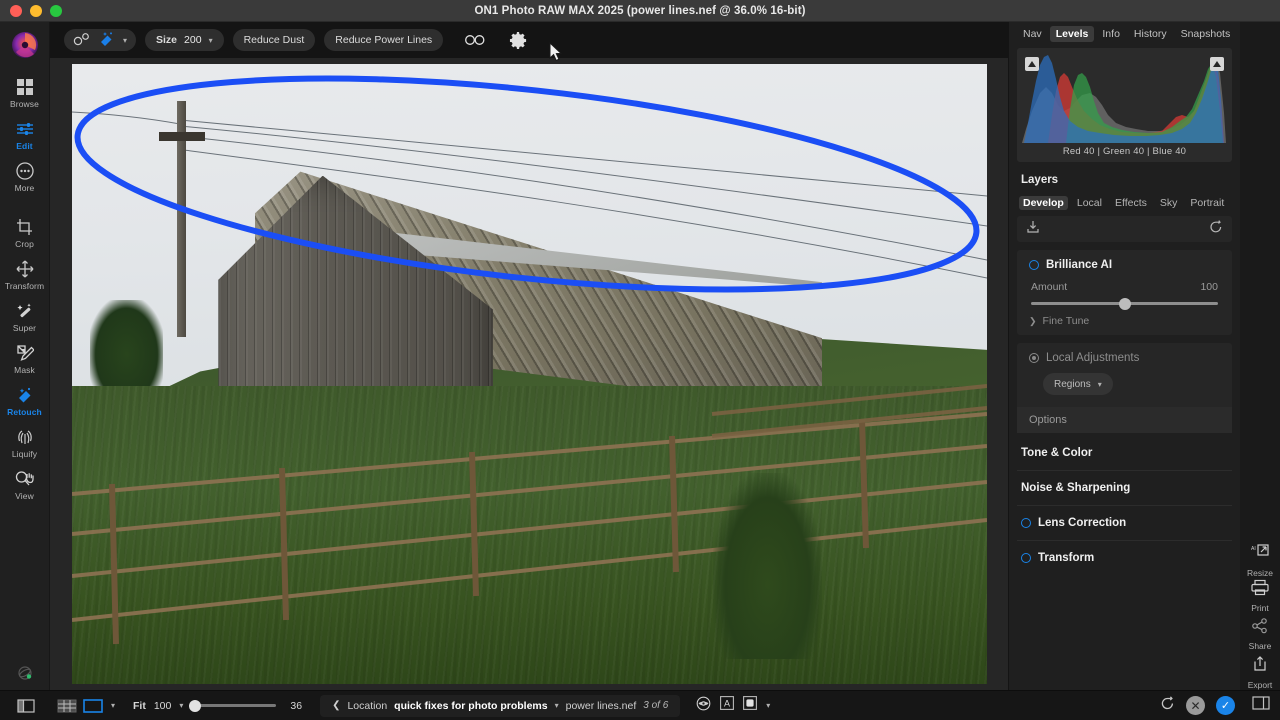 This screenshot has width=1280, height=720. Describe the element at coordinates (163, 706) in the screenshot. I see `fit-value: 100` at that location.